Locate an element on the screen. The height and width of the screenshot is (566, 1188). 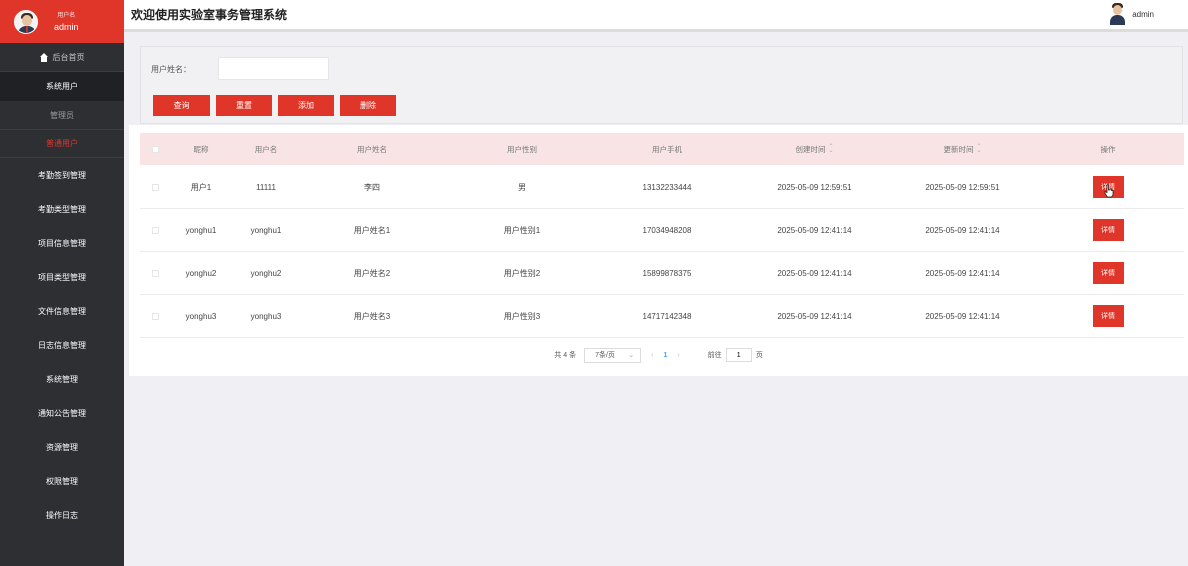
reset-button: 重置 is located at coordinates (244, 105).